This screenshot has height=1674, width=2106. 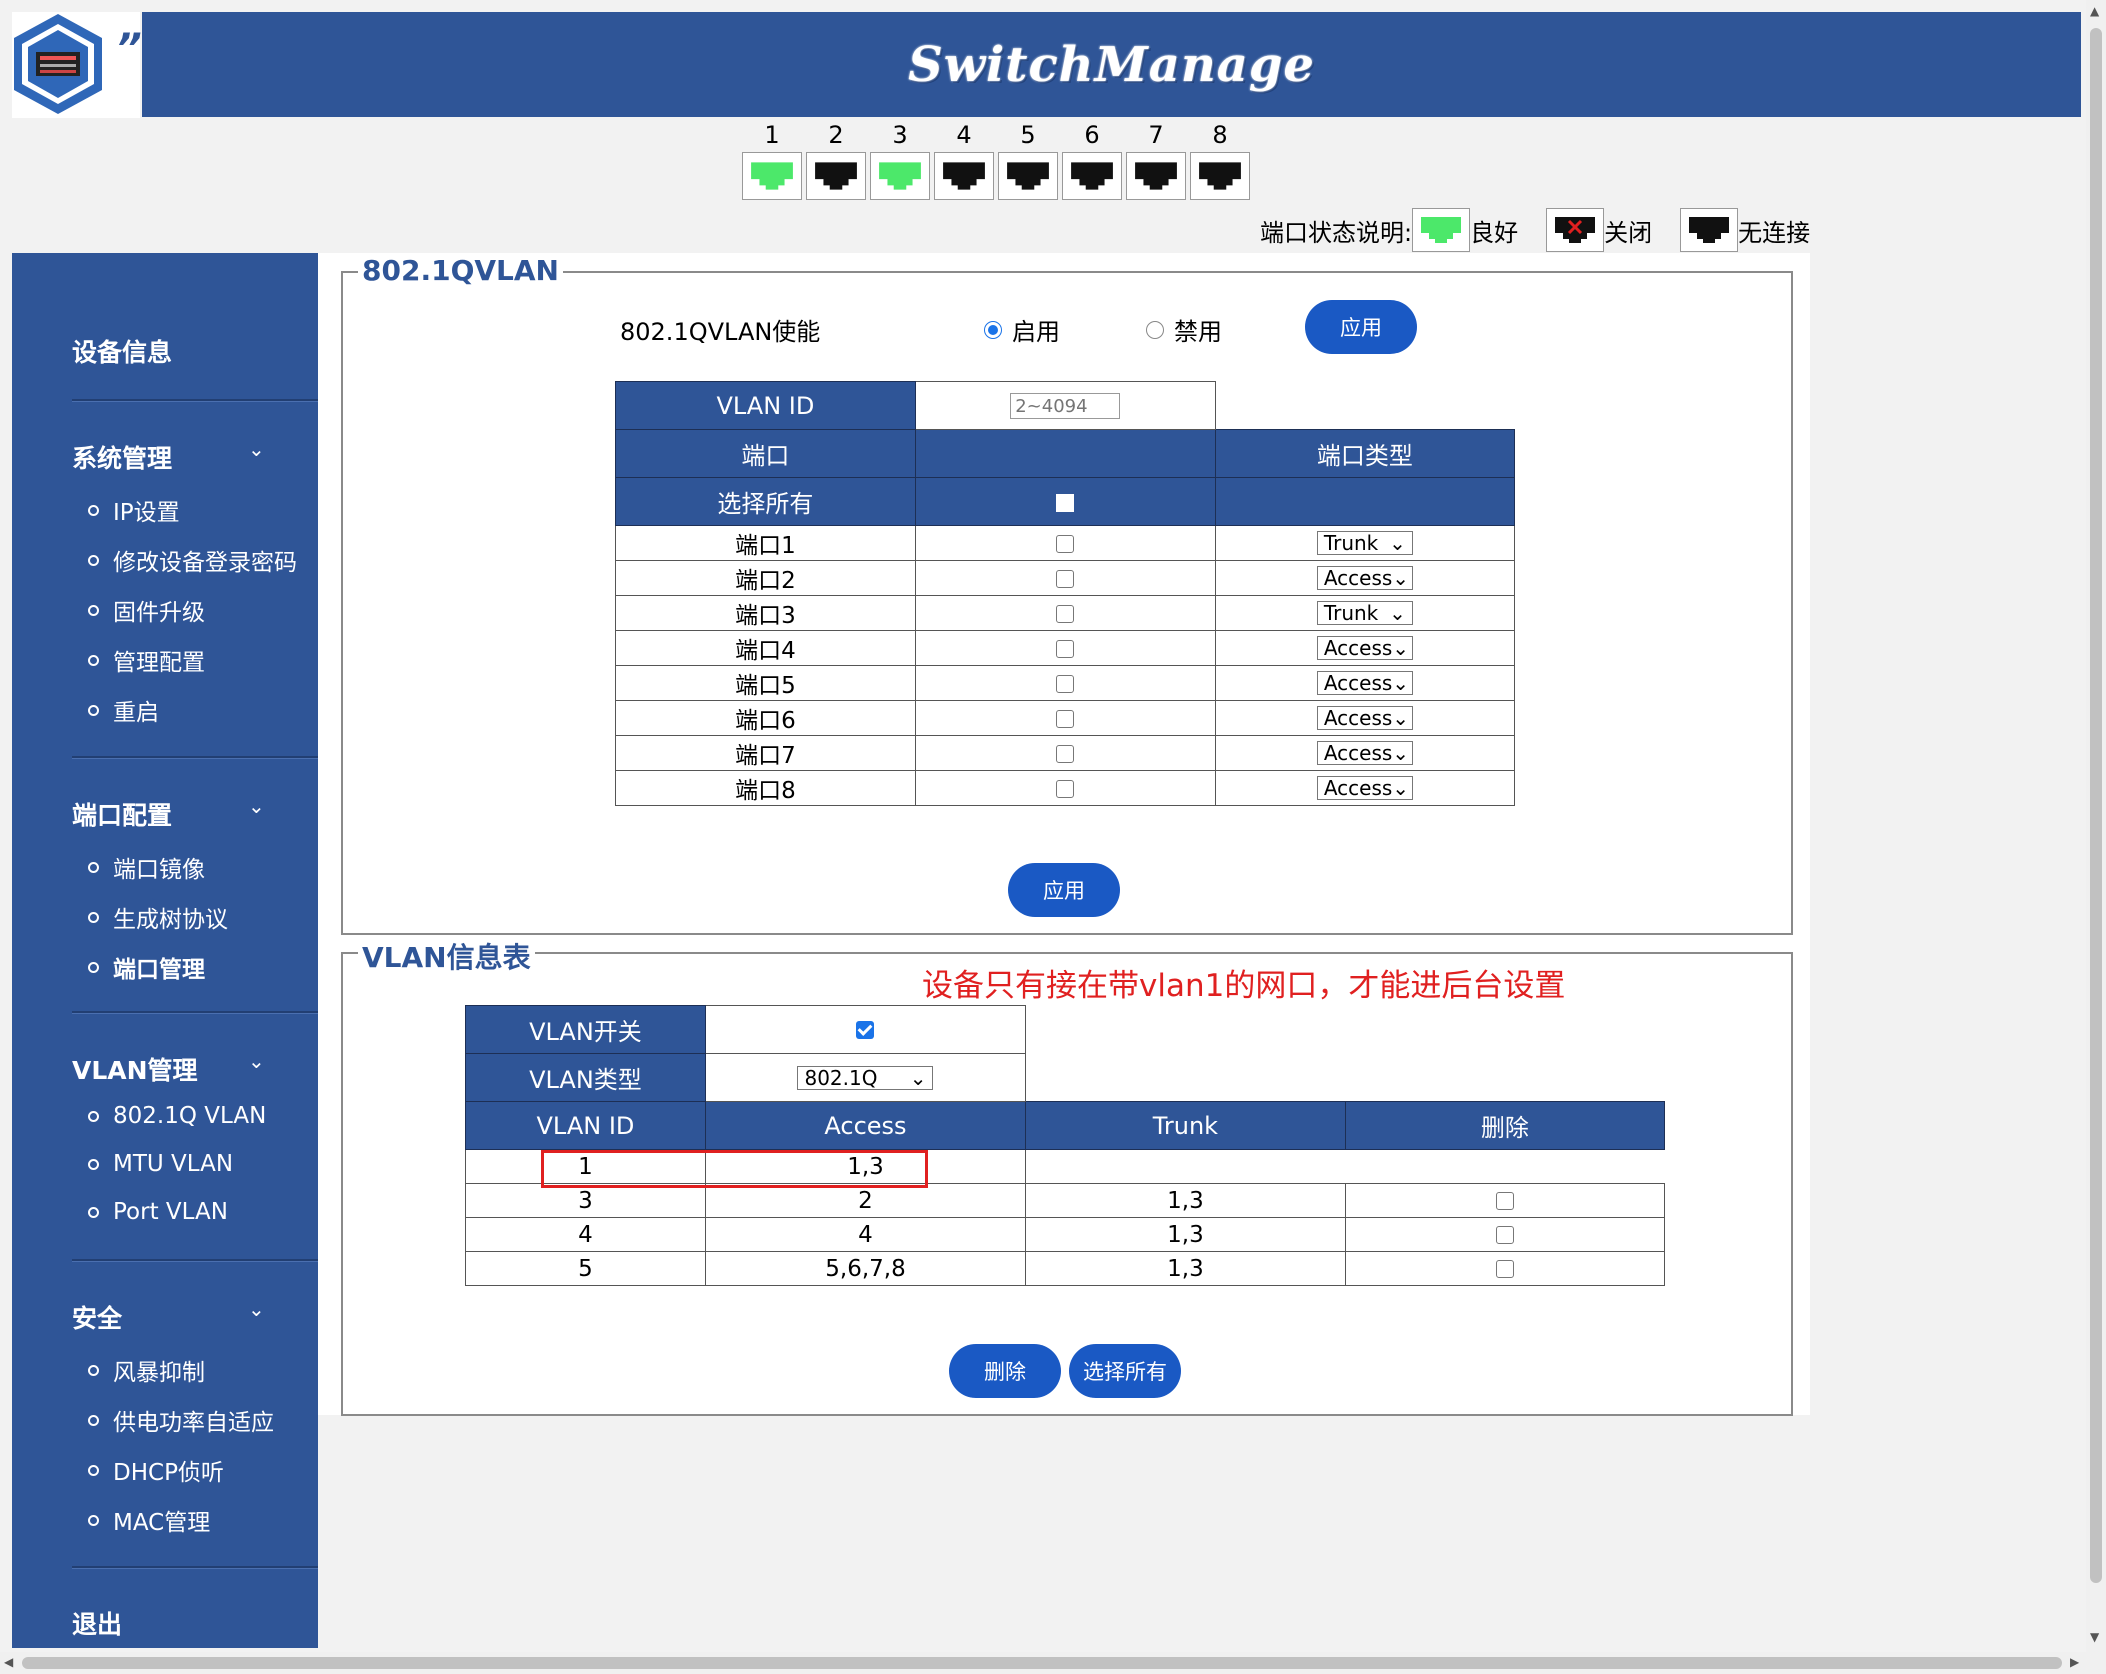 What do you see at coordinates (135, 1069) in the screenshot?
I see `menu-vlan-management: VLAN管理` at bounding box center [135, 1069].